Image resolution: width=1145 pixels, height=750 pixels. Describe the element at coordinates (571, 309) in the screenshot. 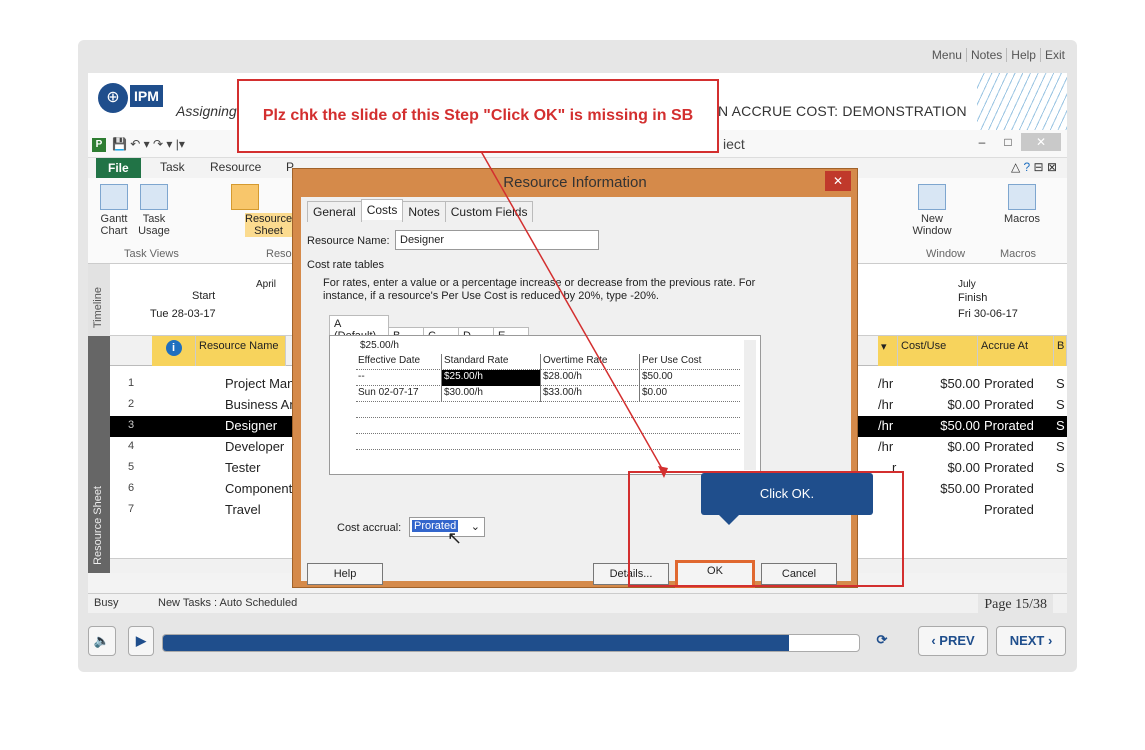

I see `arrow-line` at that location.